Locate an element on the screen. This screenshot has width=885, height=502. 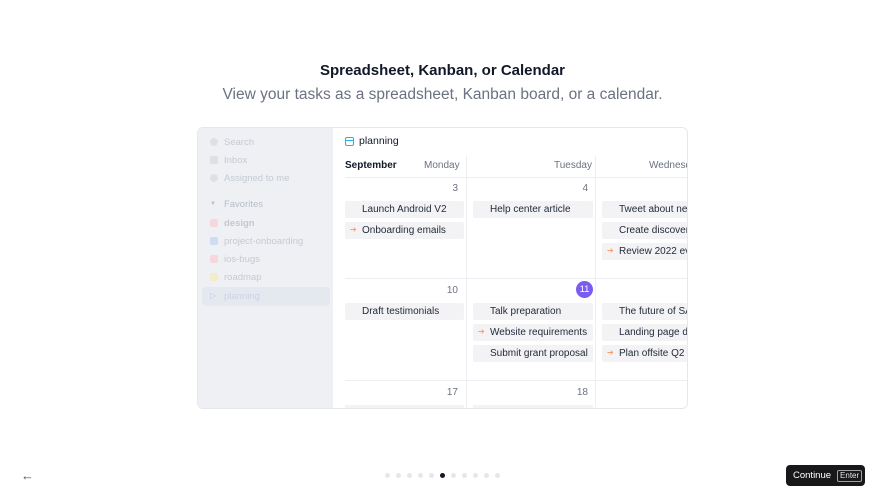
date-number: 18 is located at coordinates (582, 392).